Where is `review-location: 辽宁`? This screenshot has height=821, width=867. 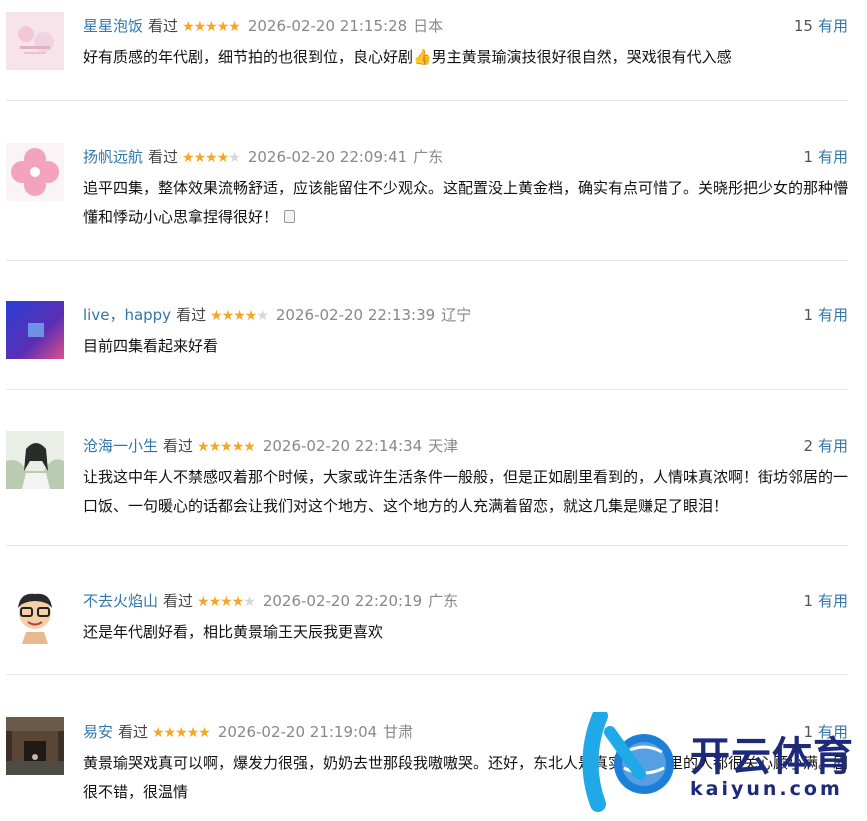
review-location: 辽宁 is located at coordinates (456, 315).